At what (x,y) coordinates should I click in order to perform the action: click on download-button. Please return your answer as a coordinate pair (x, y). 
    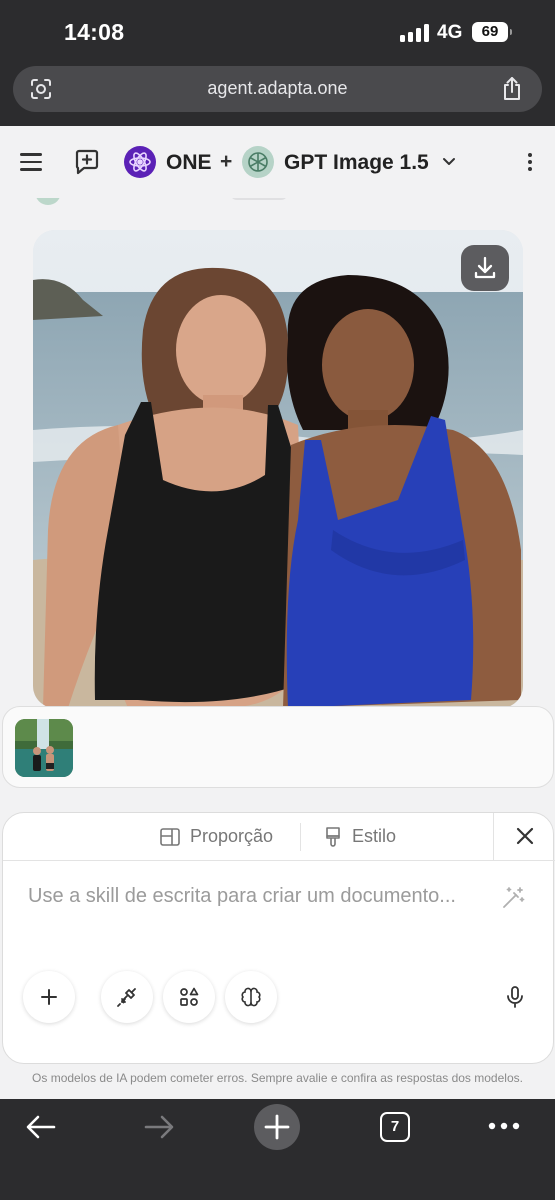
    Looking at the image, I should click on (485, 268).